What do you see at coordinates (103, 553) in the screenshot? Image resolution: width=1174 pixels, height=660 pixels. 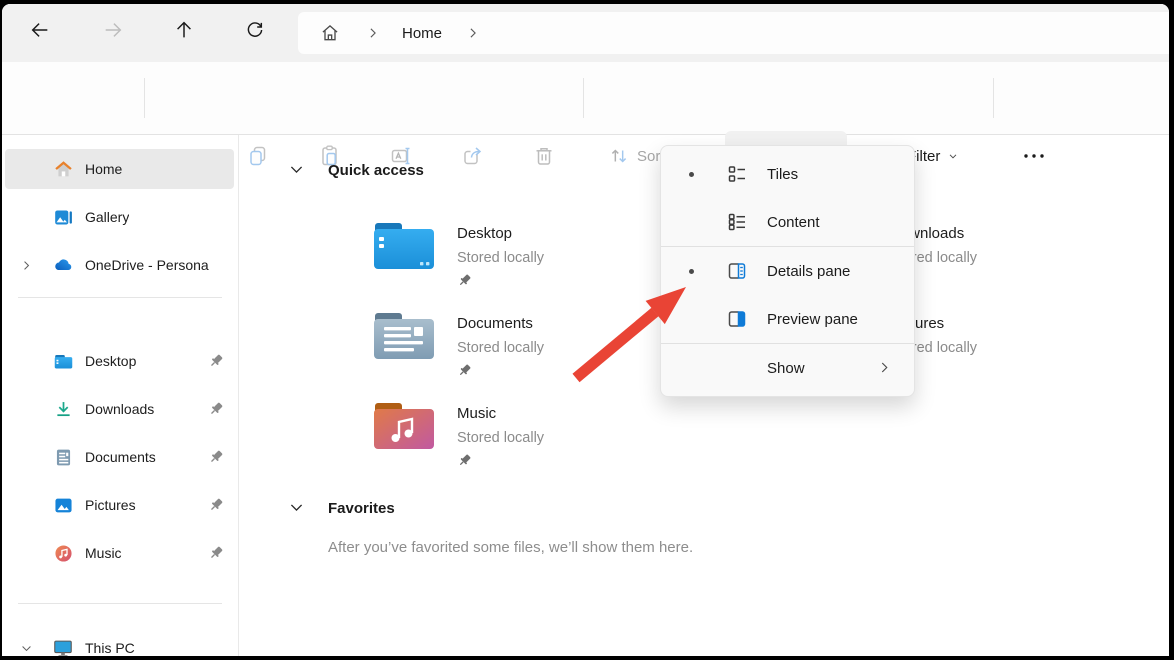 I see `sidebar-item-label: Music` at bounding box center [103, 553].